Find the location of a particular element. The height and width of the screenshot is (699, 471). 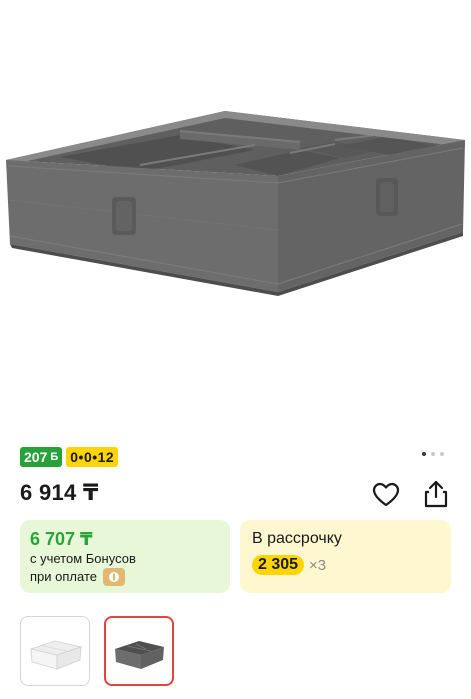

promo-badges: 207 Б 0•0•12 is located at coordinates (69, 457).